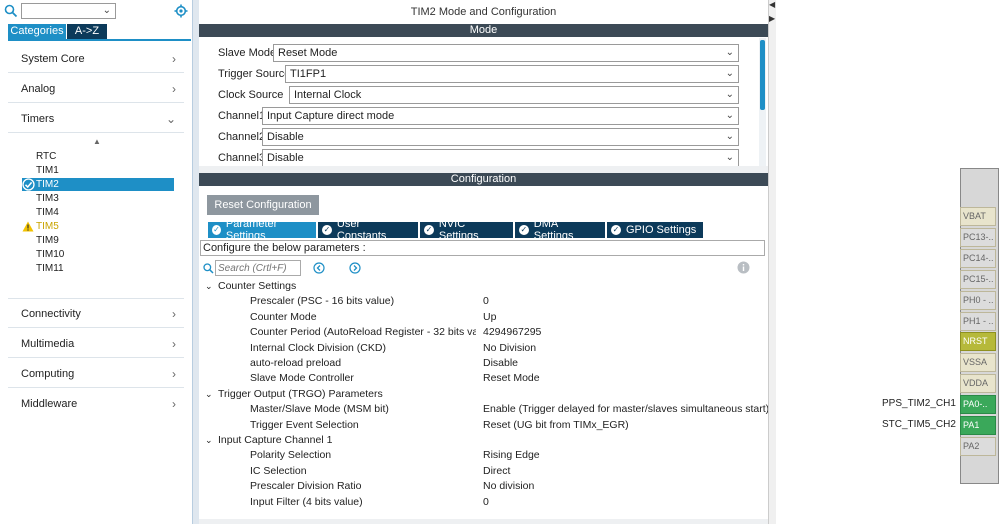 Image resolution: width=999 pixels, height=524 pixels. What do you see at coordinates (363, 502) in the screenshot?
I see `parameter-name: Input Filter (4 bits value)` at bounding box center [363, 502].